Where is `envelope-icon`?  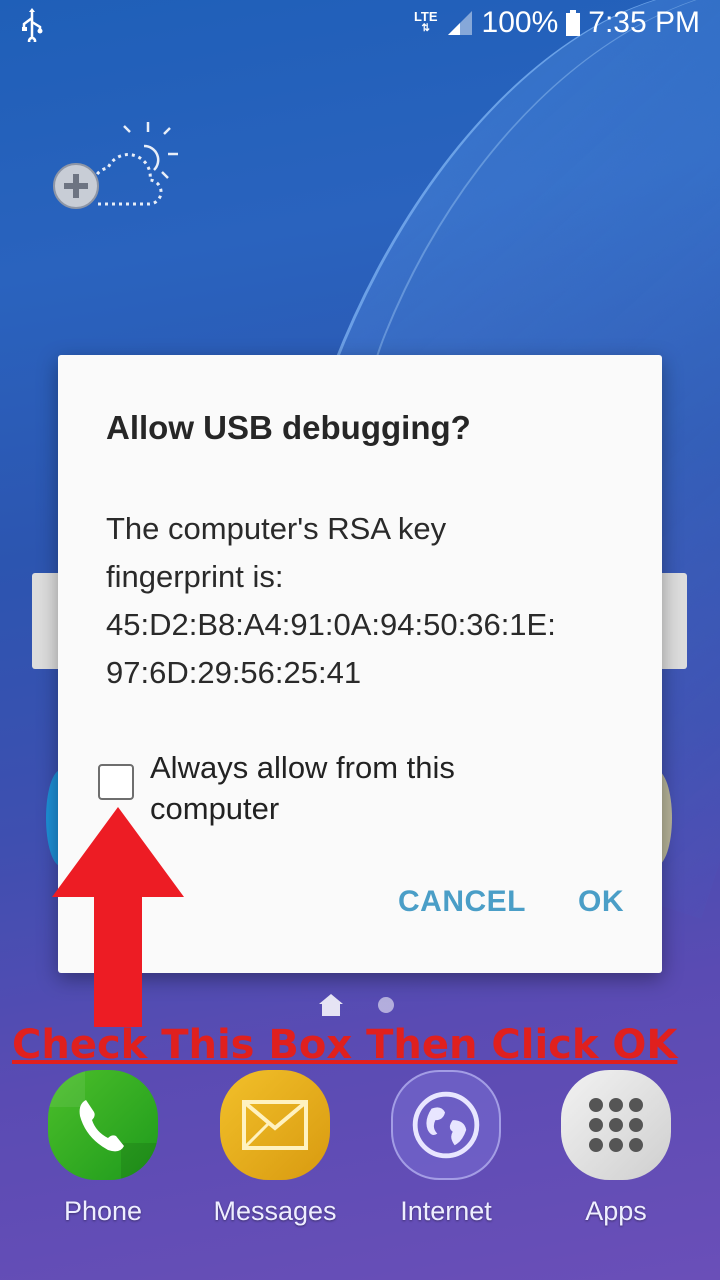 envelope-icon is located at coordinates (275, 1125).